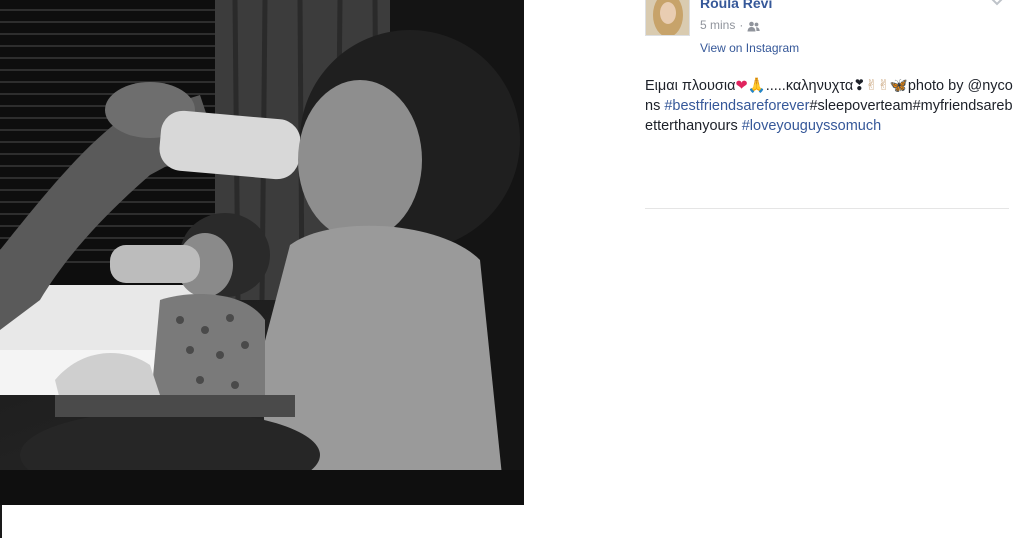 The image size is (1024, 538). Describe the element at coordinates (690, 86) in the screenshot. I see `message-text: Ειμαι πλουσια` at that location.